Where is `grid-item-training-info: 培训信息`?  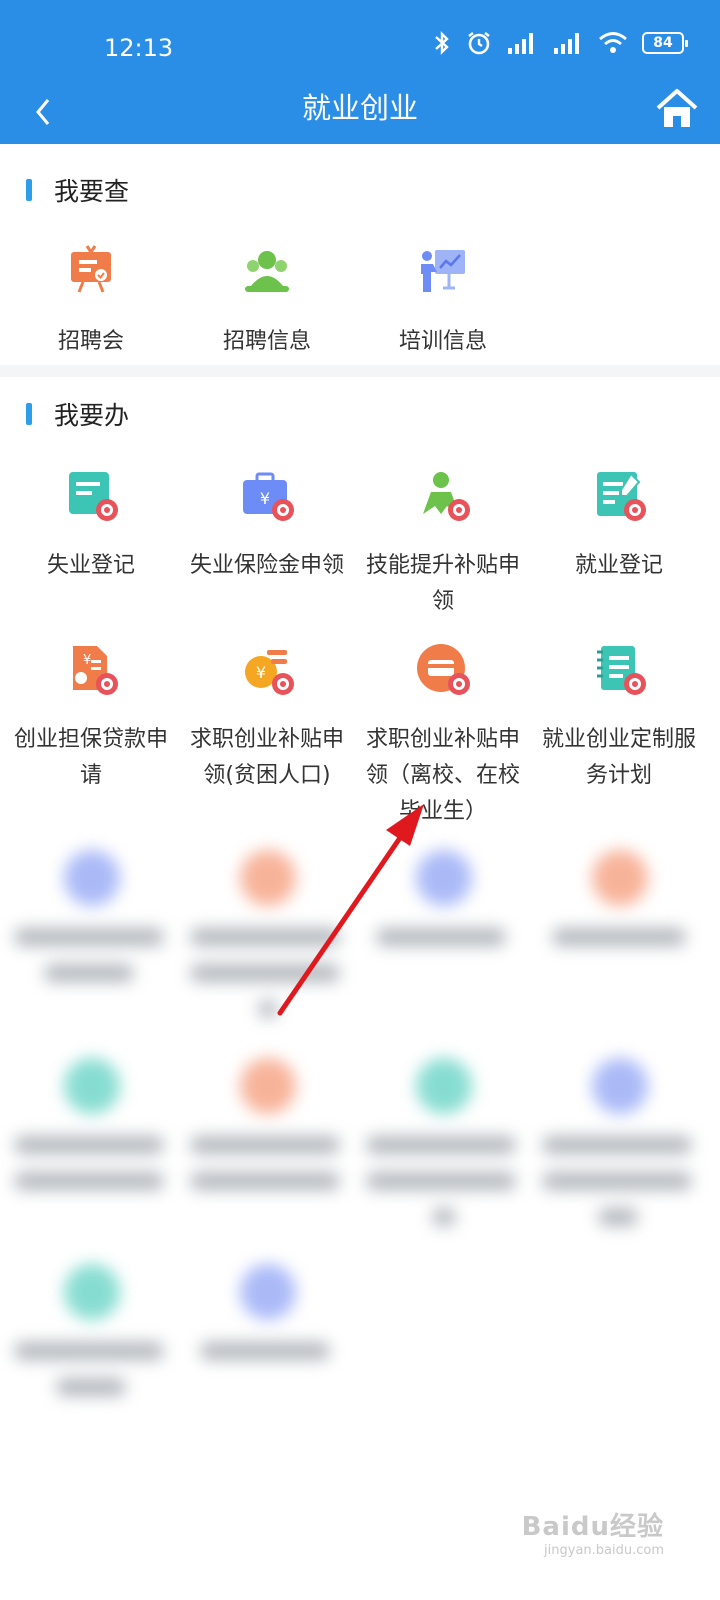
grid-item-training-info: 培训信息 is located at coordinates (443, 301).